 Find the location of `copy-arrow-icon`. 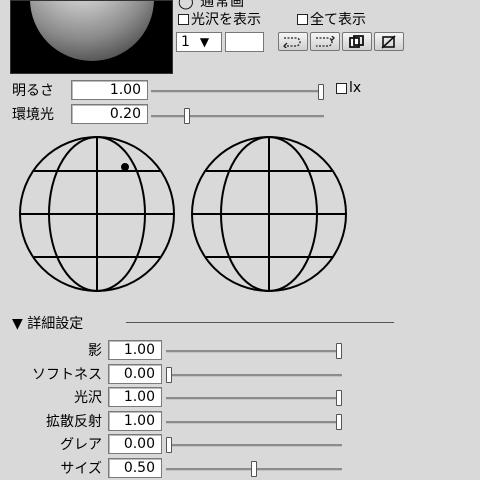

copy-arrow-icon is located at coordinates (292, 42).